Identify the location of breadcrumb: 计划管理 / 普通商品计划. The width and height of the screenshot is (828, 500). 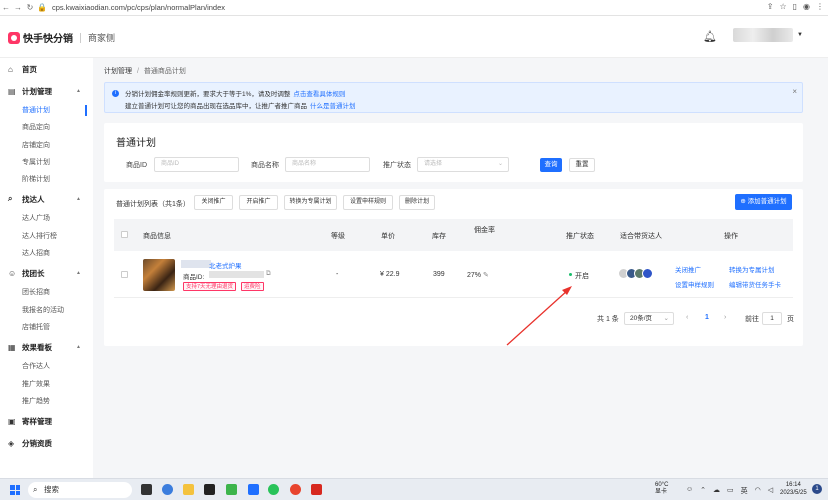
(145, 71).